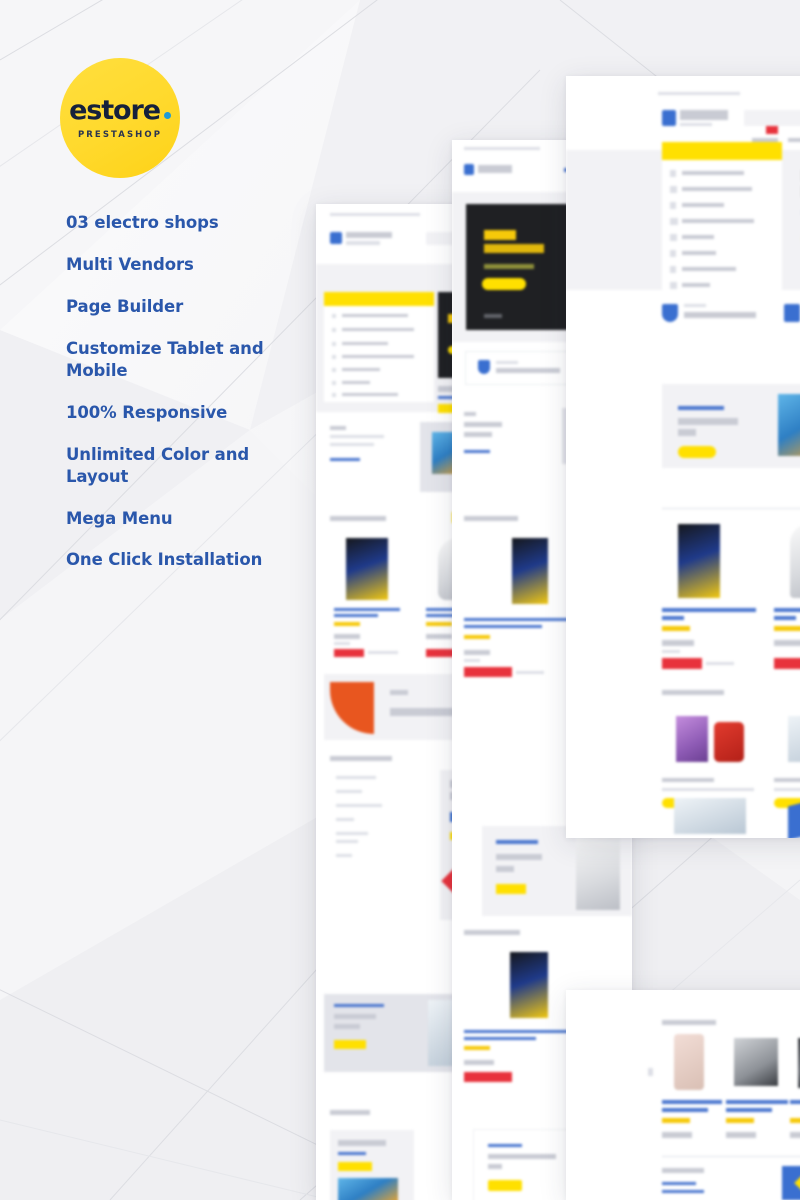  What do you see at coordinates (165, 359) in the screenshot?
I see `feature-item-customize: Customize Tablet and Mobile` at bounding box center [165, 359].